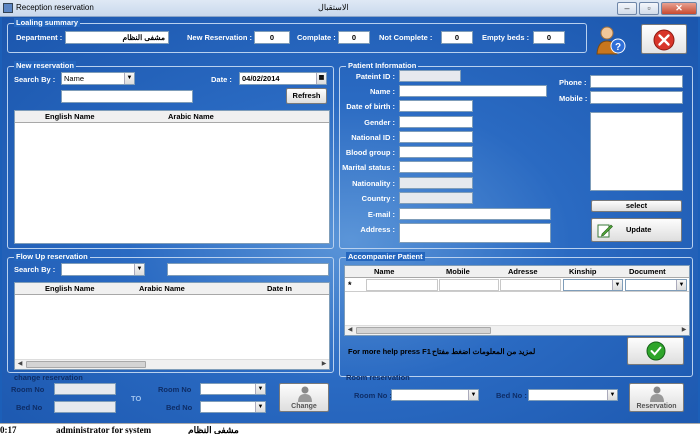  What do you see at coordinates (517, 330) in the screenshot?
I see `accompanier-hscrollbar: ◀ ▶` at bounding box center [517, 330].